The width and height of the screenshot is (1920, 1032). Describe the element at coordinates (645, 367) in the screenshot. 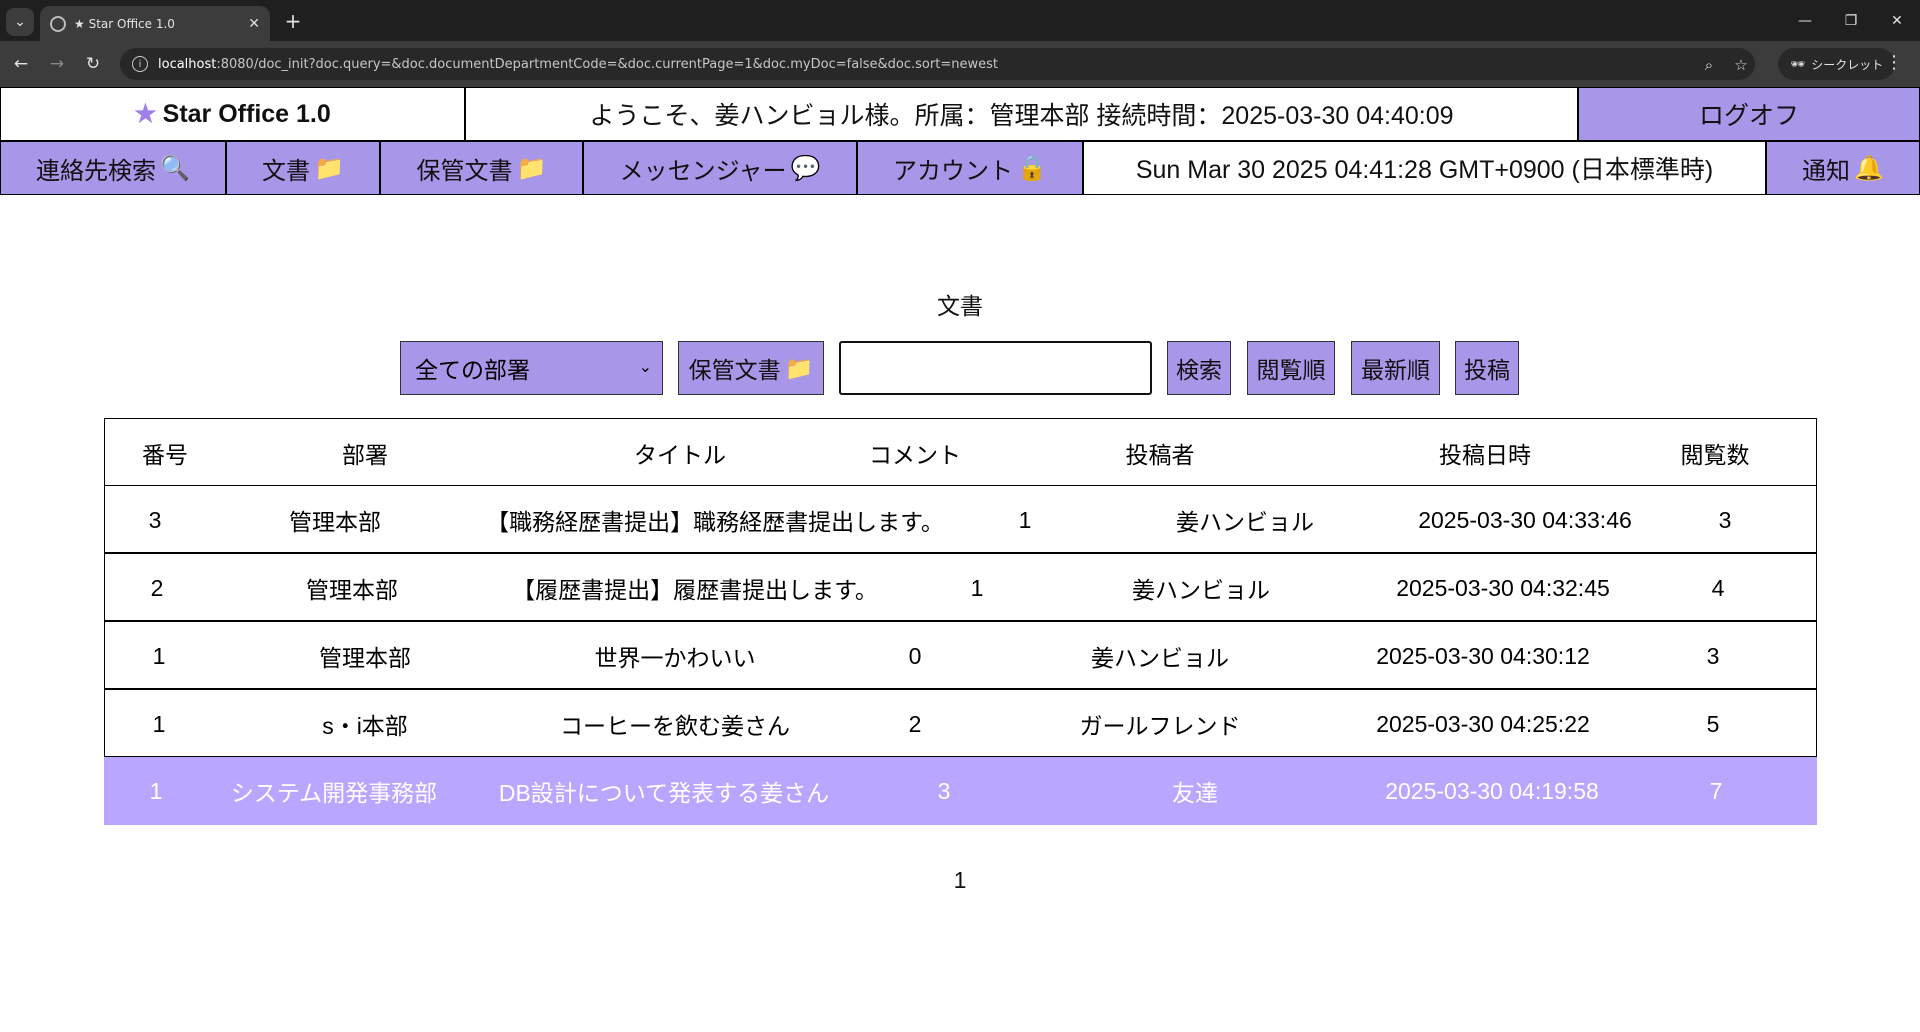

I see `chevron-down-icon: ⌄` at that location.